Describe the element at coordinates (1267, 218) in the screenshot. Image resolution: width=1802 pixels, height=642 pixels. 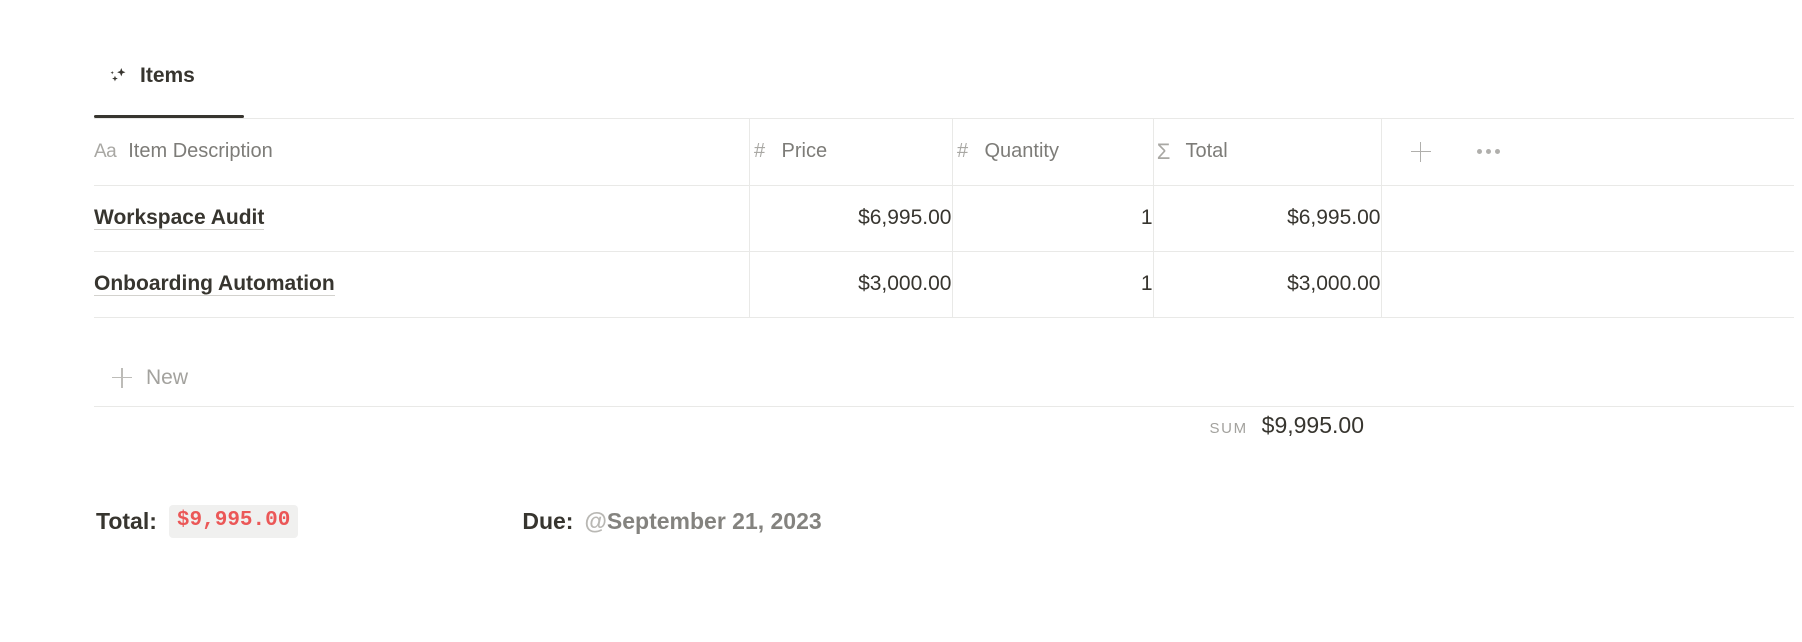
I see `cell-total: $6,995.00` at that location.